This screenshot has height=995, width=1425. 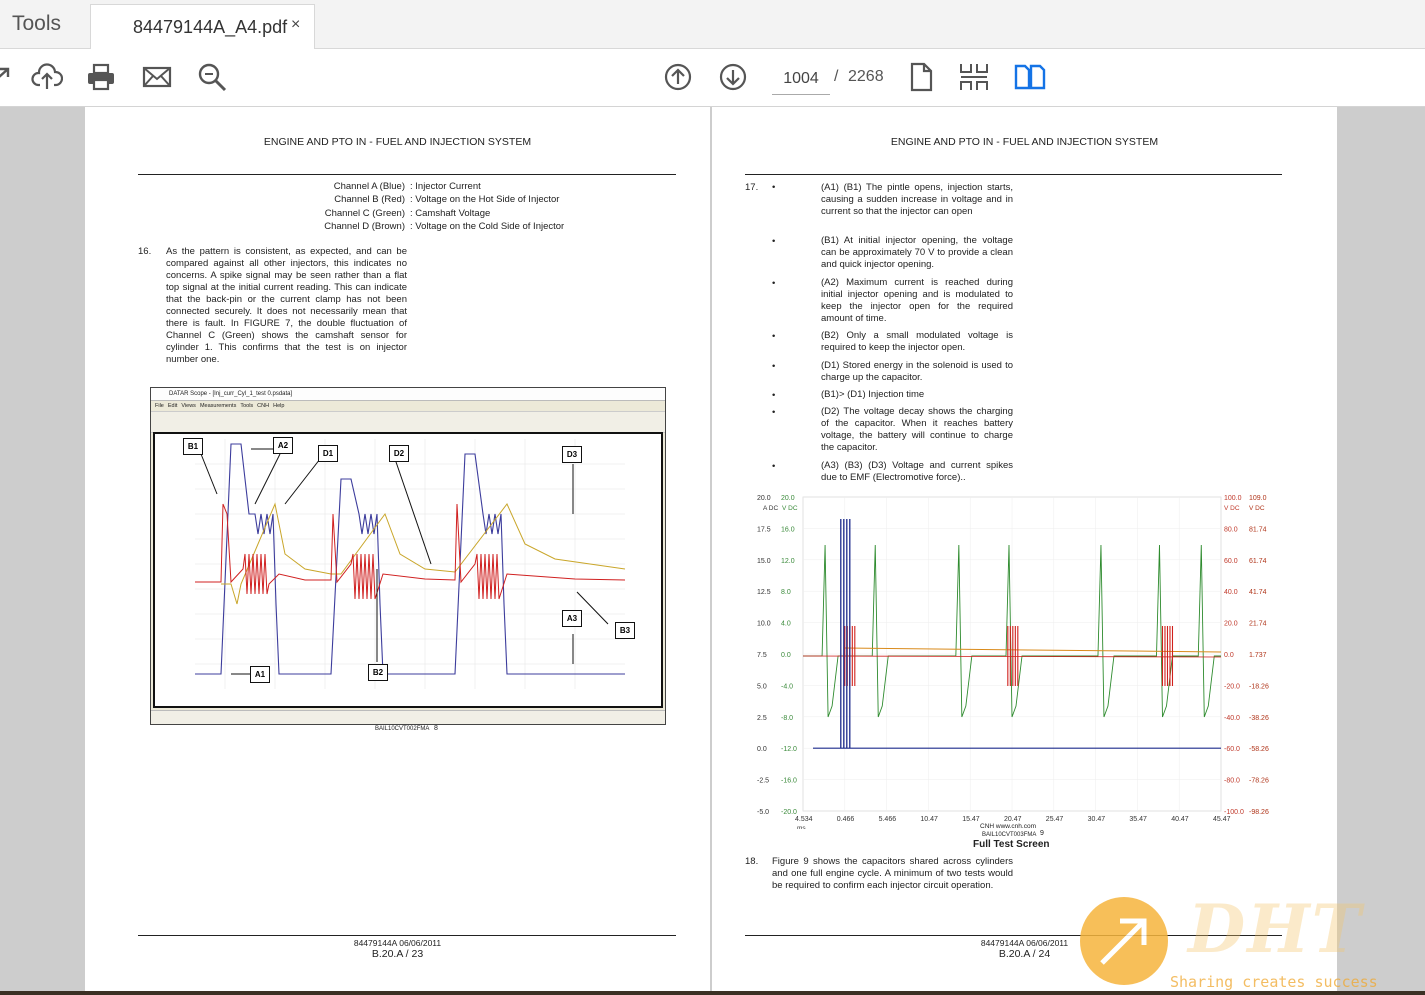 I want to click on y-tick-label: 0.0, so click(x=1229, y=655).